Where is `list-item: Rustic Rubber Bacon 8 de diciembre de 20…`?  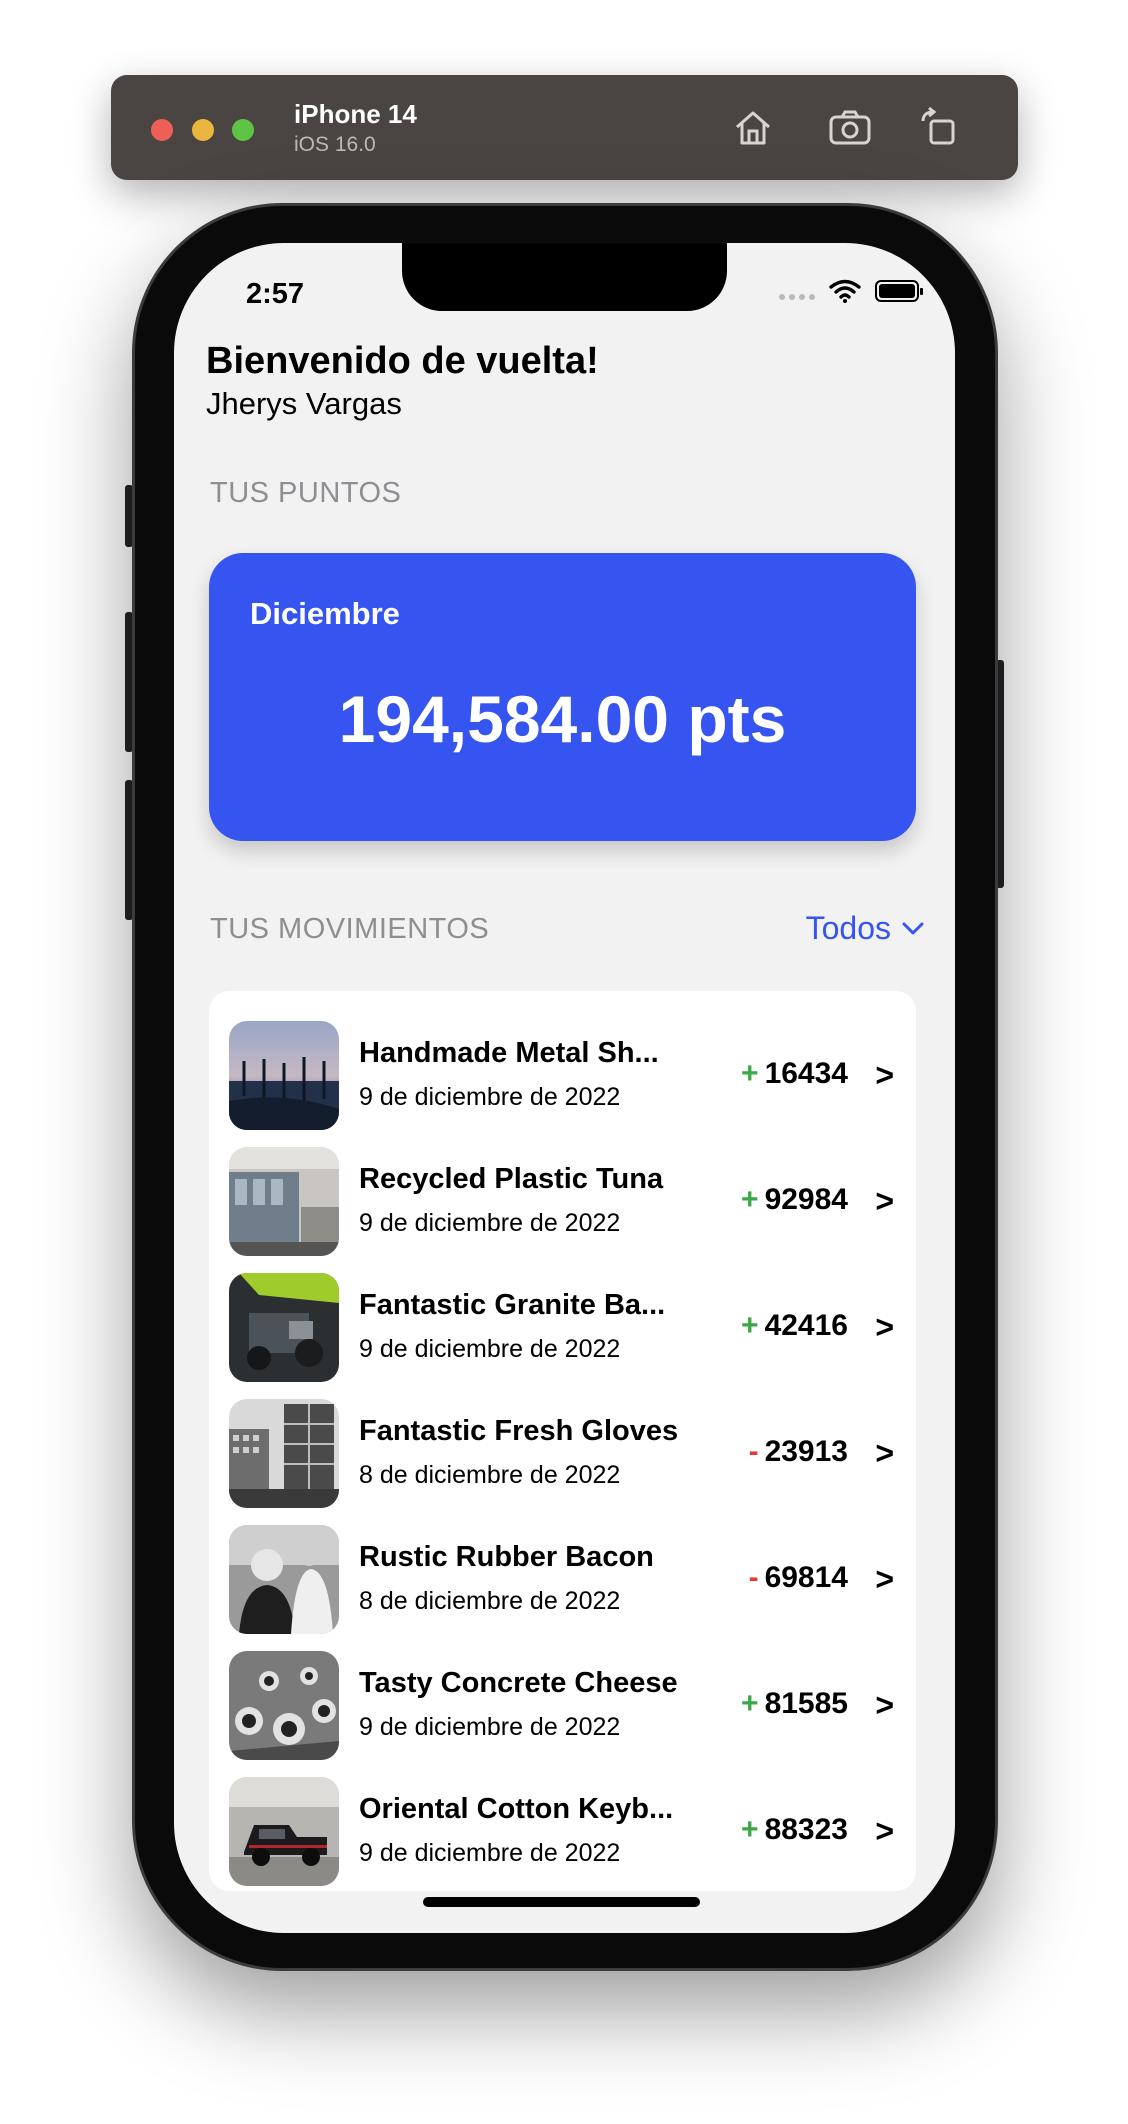
list-item: Rustic Rubber Bacon 8 de diciembre de 20… is located at coordinates (562, 1586).